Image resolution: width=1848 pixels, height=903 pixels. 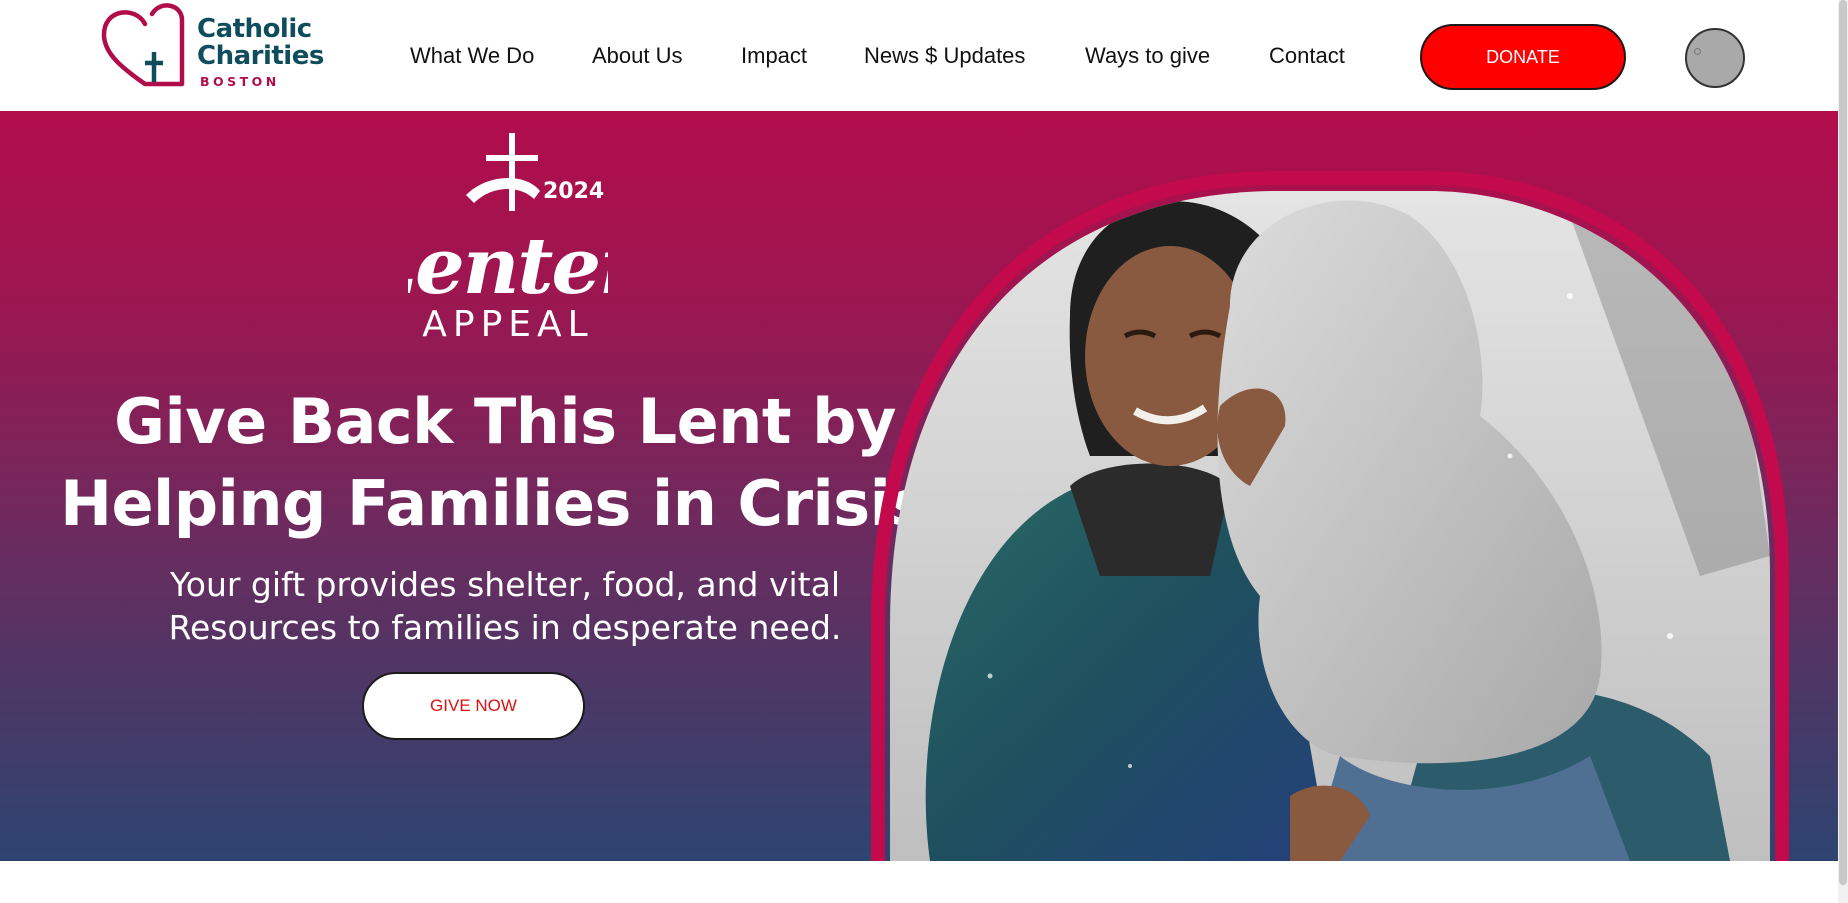 I want to click on nav-item-contact: Contact, so click(x=1307, y=56).